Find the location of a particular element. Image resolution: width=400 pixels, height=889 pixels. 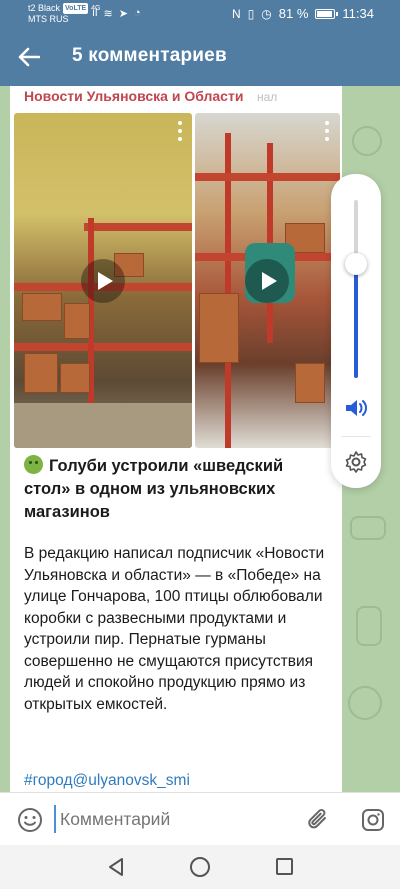

square-recents-icon is located at coordinates (284, 866).